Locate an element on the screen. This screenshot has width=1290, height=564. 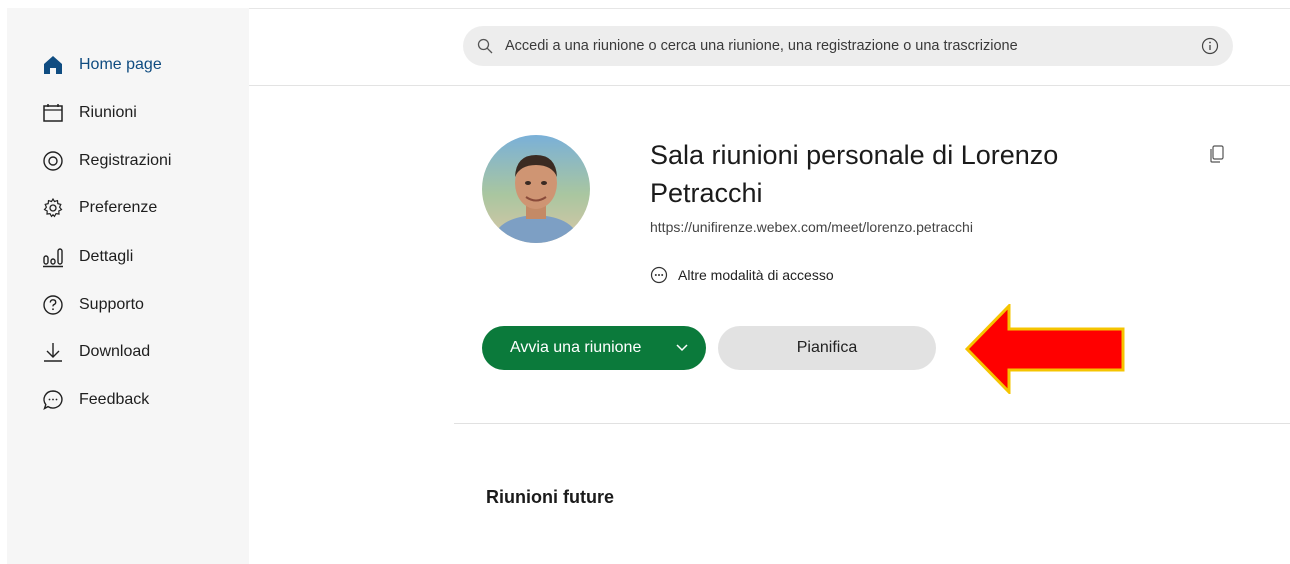
sidebar-item-label: Download is located at coordinates (115, 351).